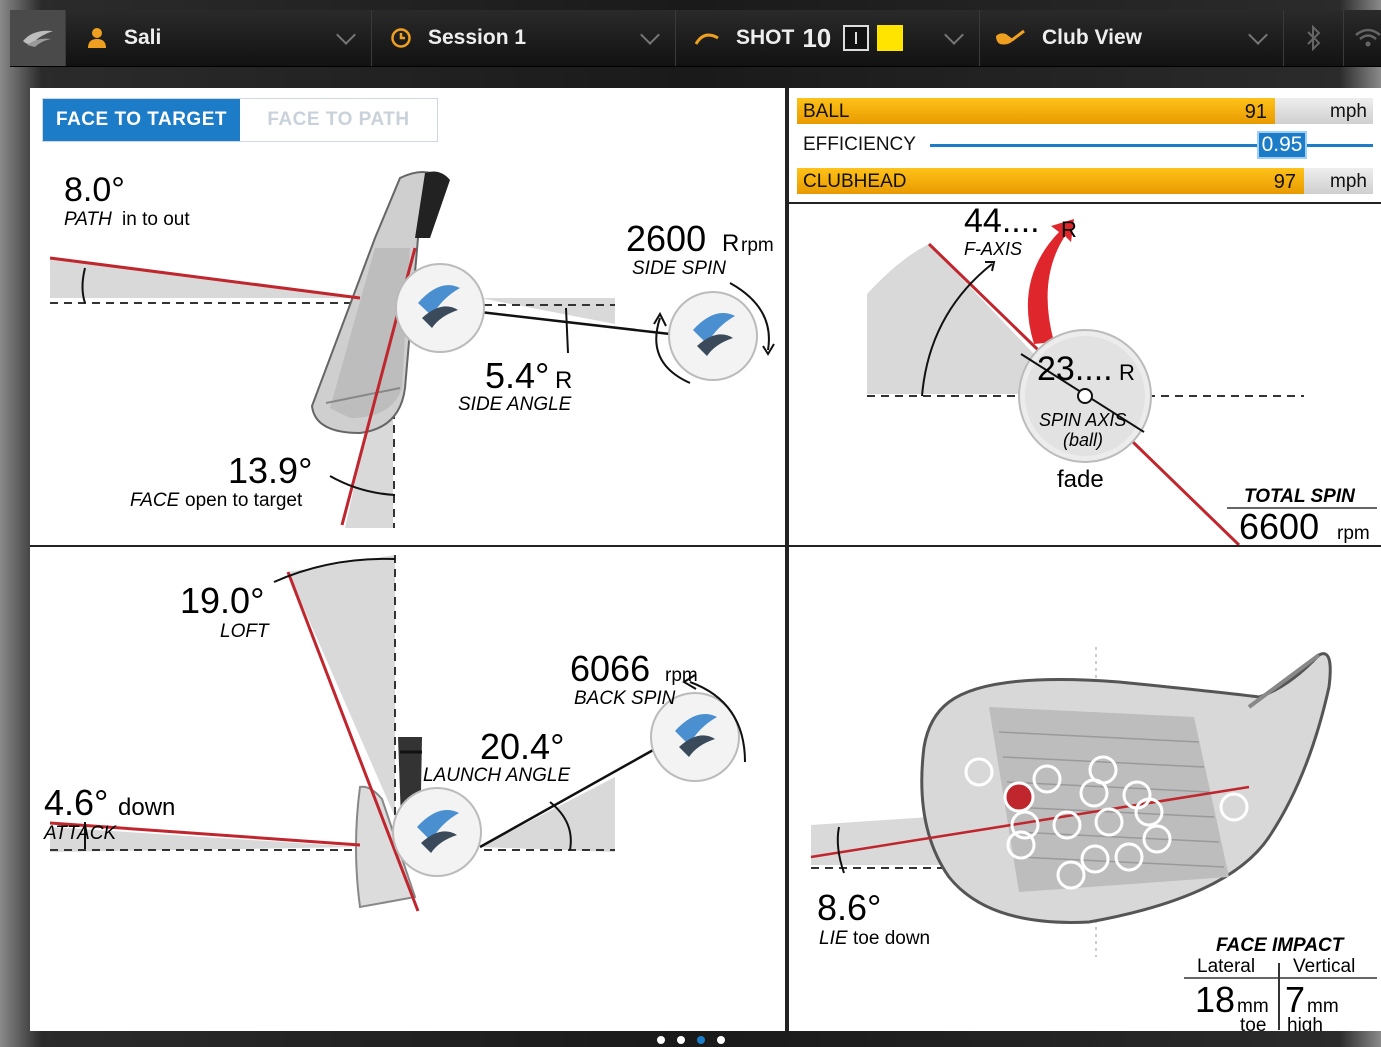  What do you see at coordinates (244, 500) in the screenshot?
I see `face-desc: open to target` at bounding box center [244, 500].